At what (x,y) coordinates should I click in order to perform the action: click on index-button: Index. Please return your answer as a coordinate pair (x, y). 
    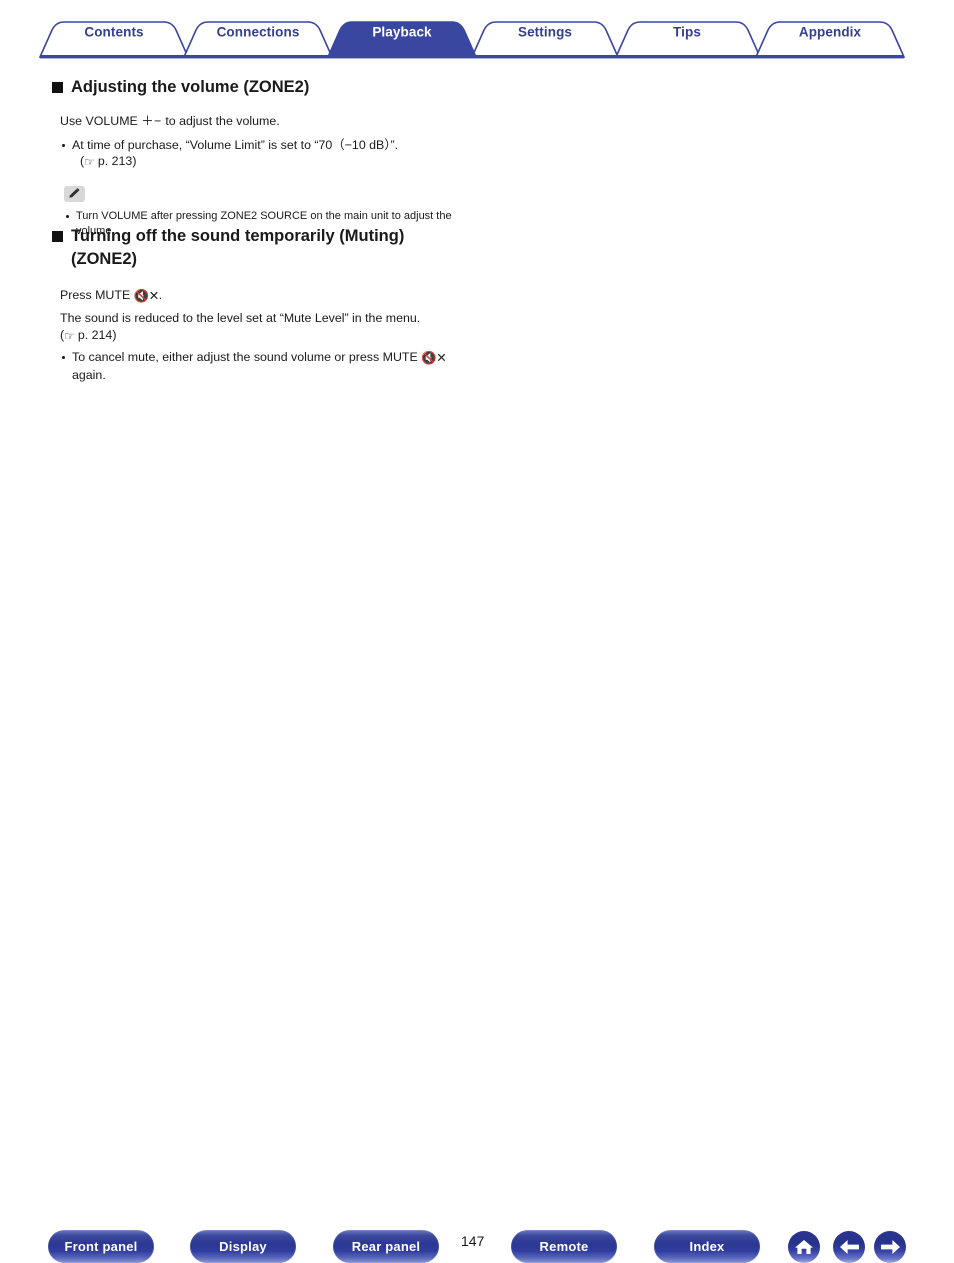
    Looking at the image, I should click on (707, 1246).